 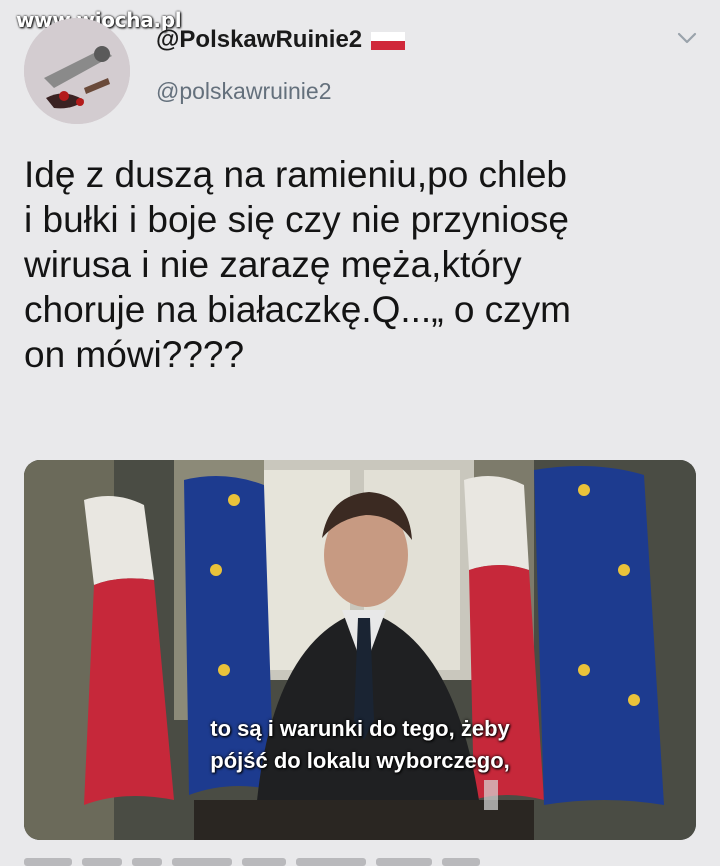 What do you see at coordinates (687, 38) in the screenshot?
I see `chevron-down-icon` at bounding box center [687, 38].